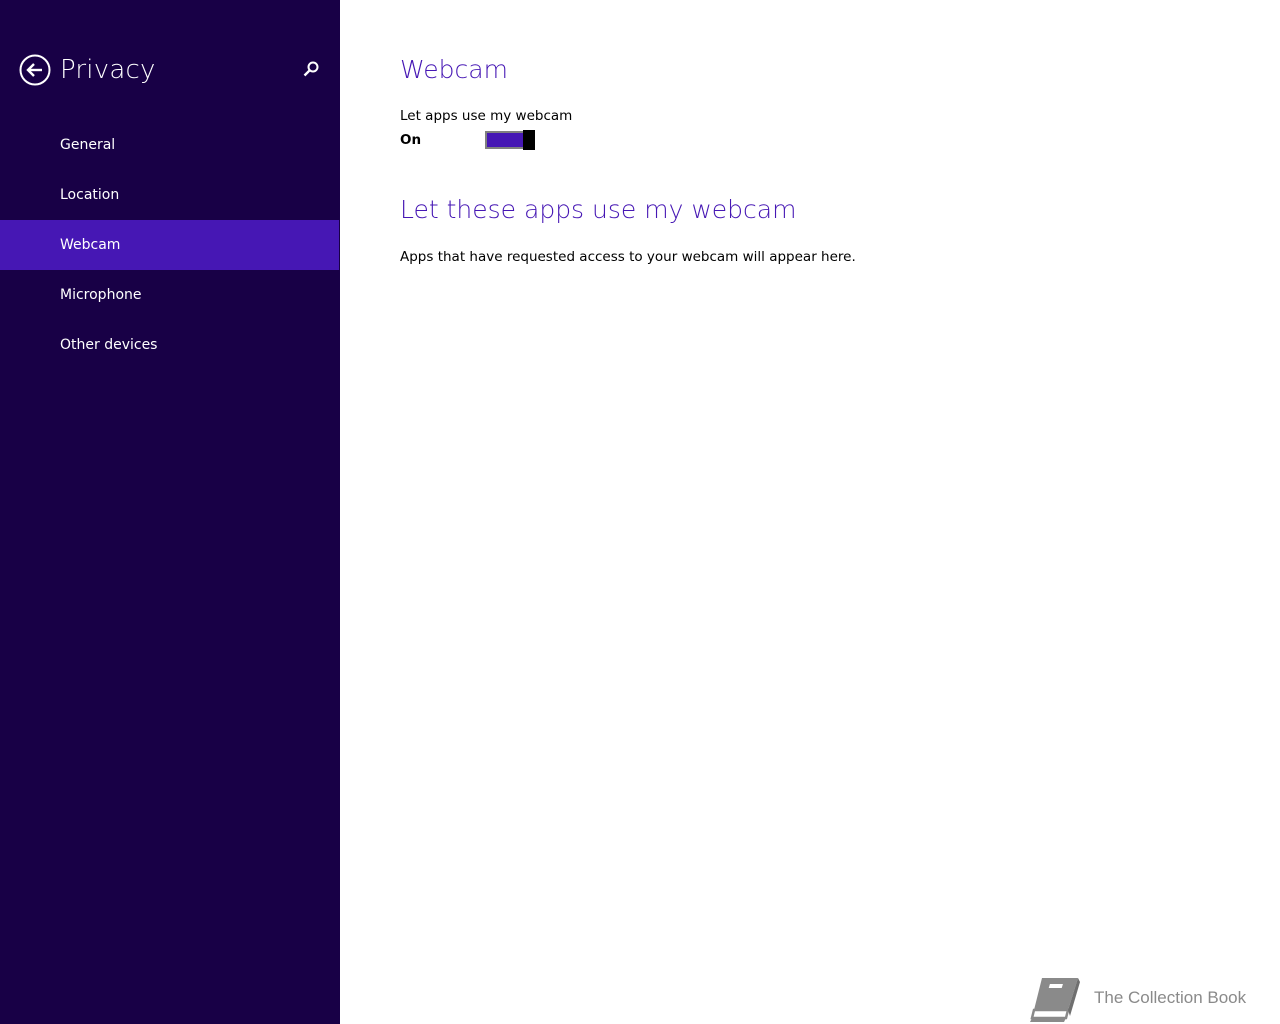 This screenshot has width=1280, height=1024. I want to click on watermark-text: The Collection Book, so click(1170, 997).